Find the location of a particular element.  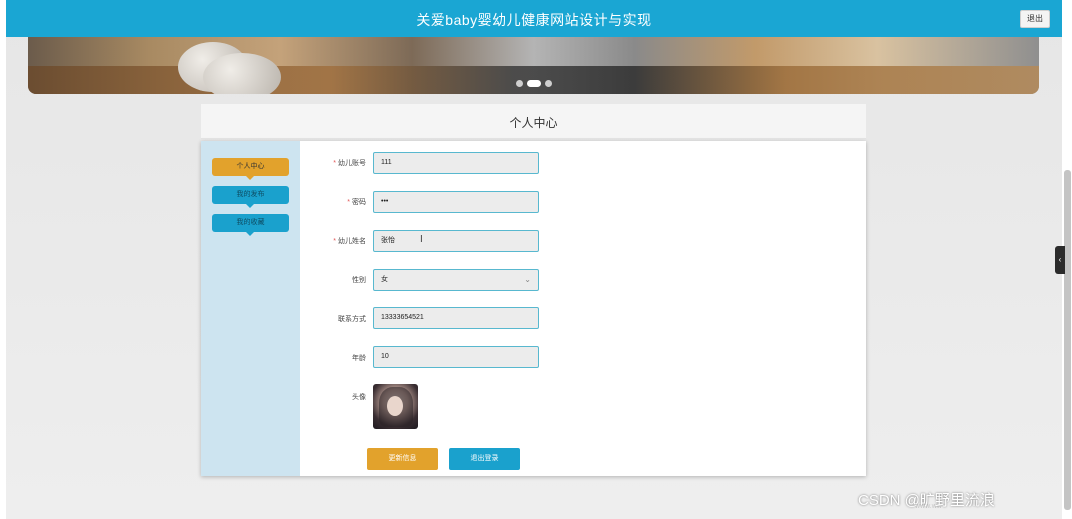

field-label-contact: 联系方式 is located at coordinates (352, 319).